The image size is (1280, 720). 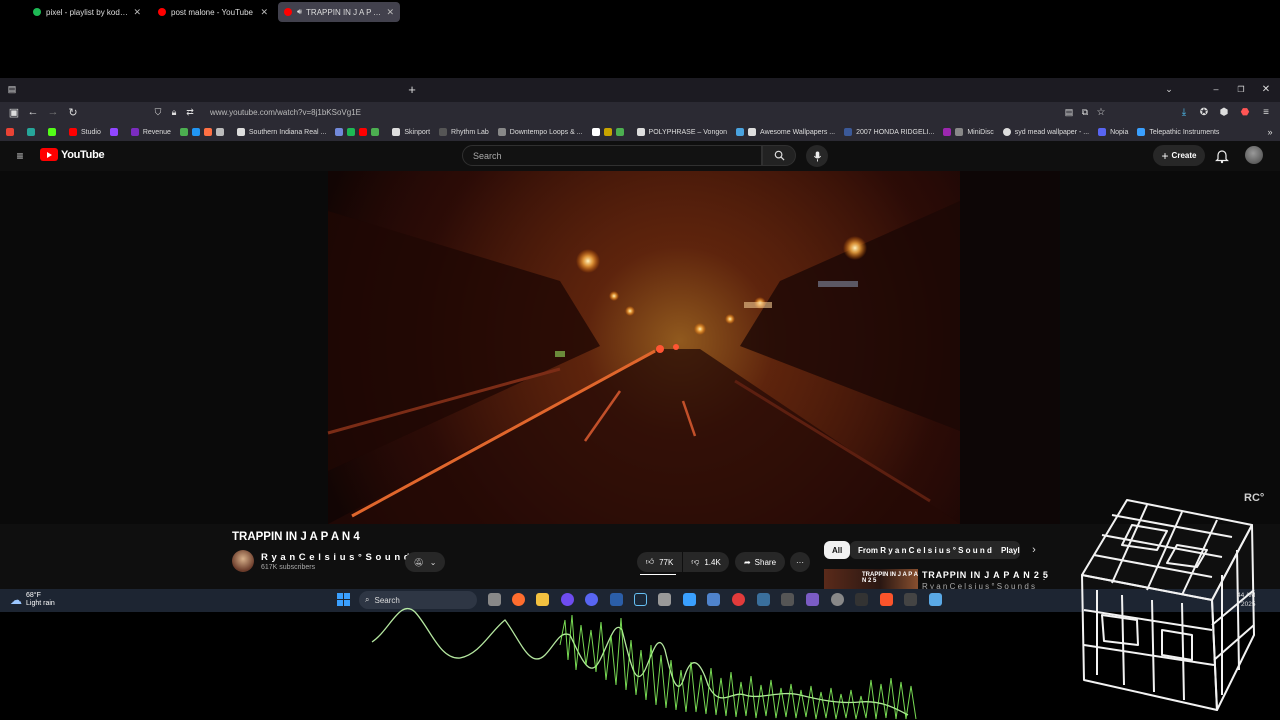 I want to click on bookmark-twitch, so click(x=115, y=132).